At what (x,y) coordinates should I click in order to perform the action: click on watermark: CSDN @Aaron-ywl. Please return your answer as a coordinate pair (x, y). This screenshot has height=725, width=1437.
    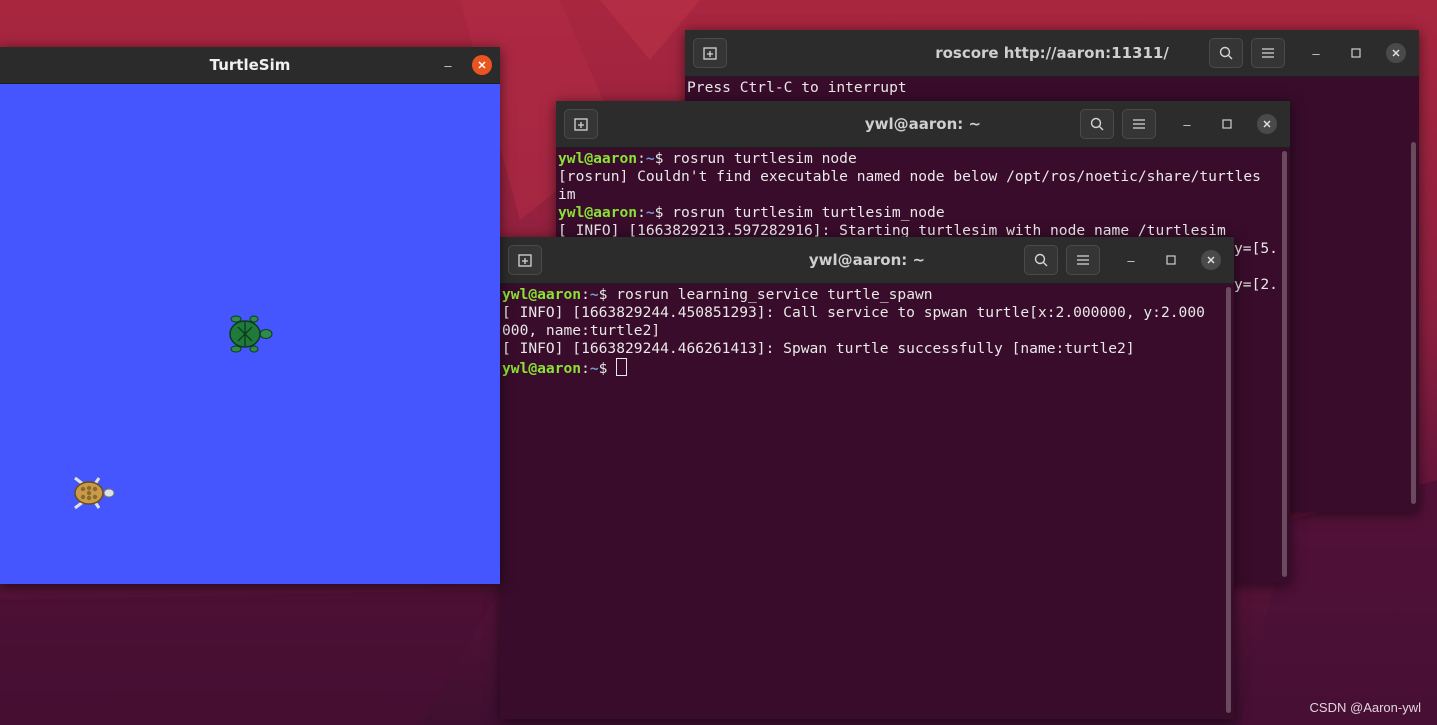
    Looking at the image, I should click on (1365, 707).